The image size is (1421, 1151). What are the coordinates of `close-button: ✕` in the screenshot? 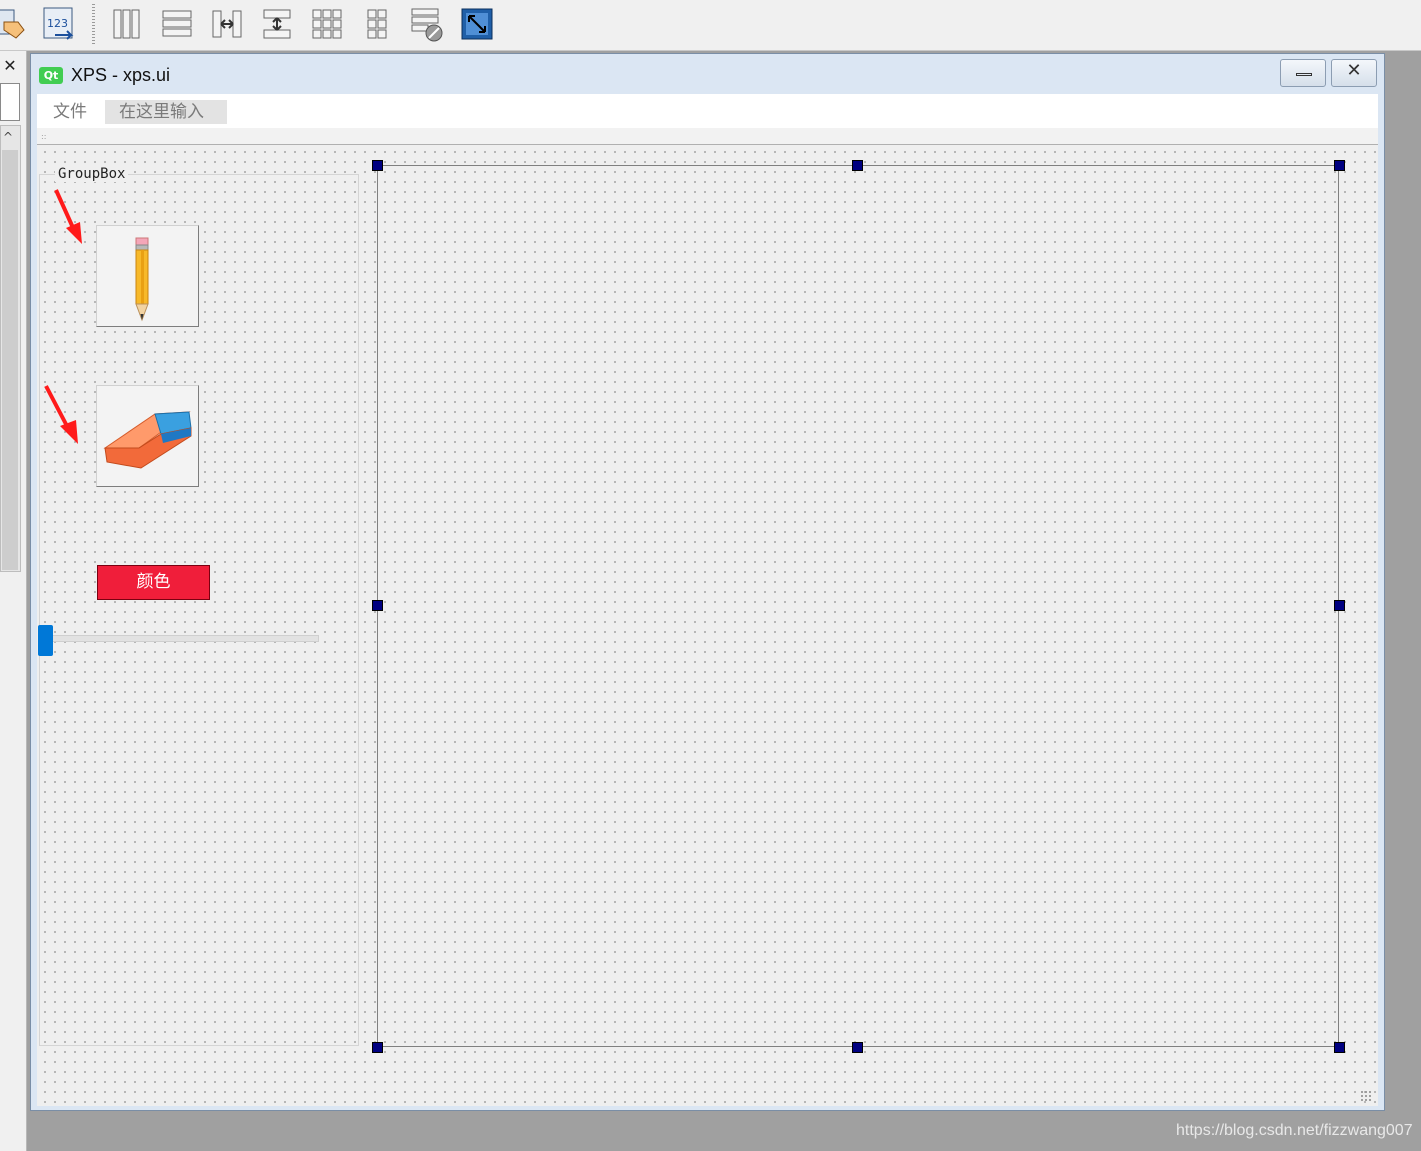 It's located at (1354, 73).